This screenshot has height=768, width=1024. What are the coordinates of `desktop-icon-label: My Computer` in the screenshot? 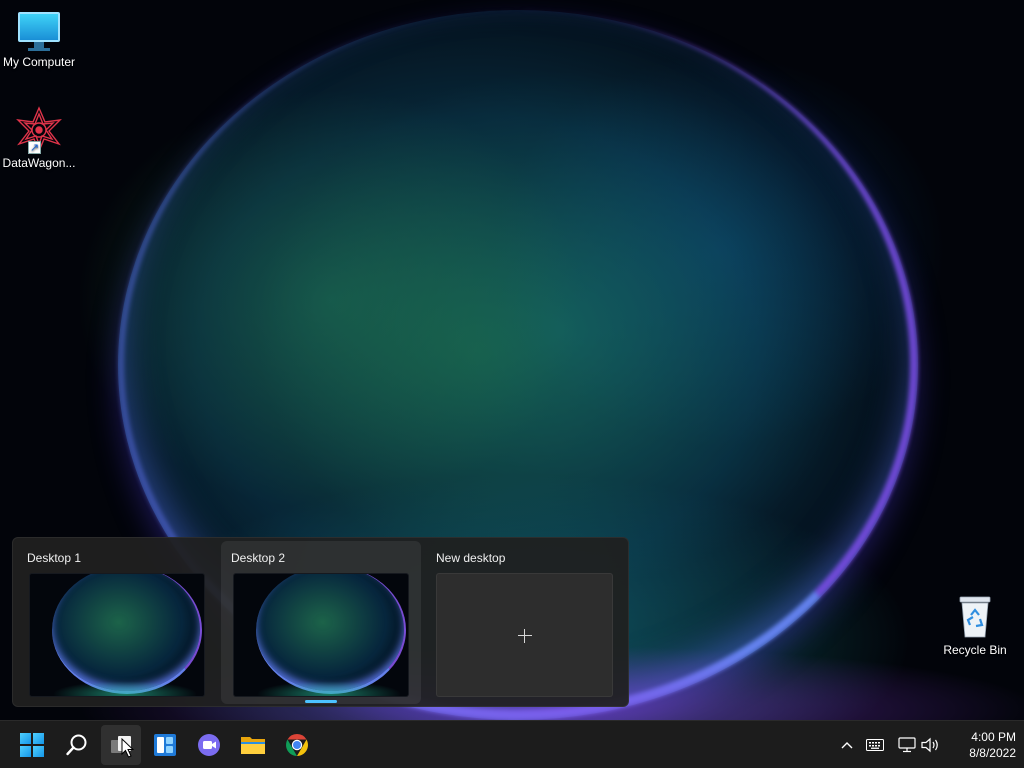 It's located at (39, 62).